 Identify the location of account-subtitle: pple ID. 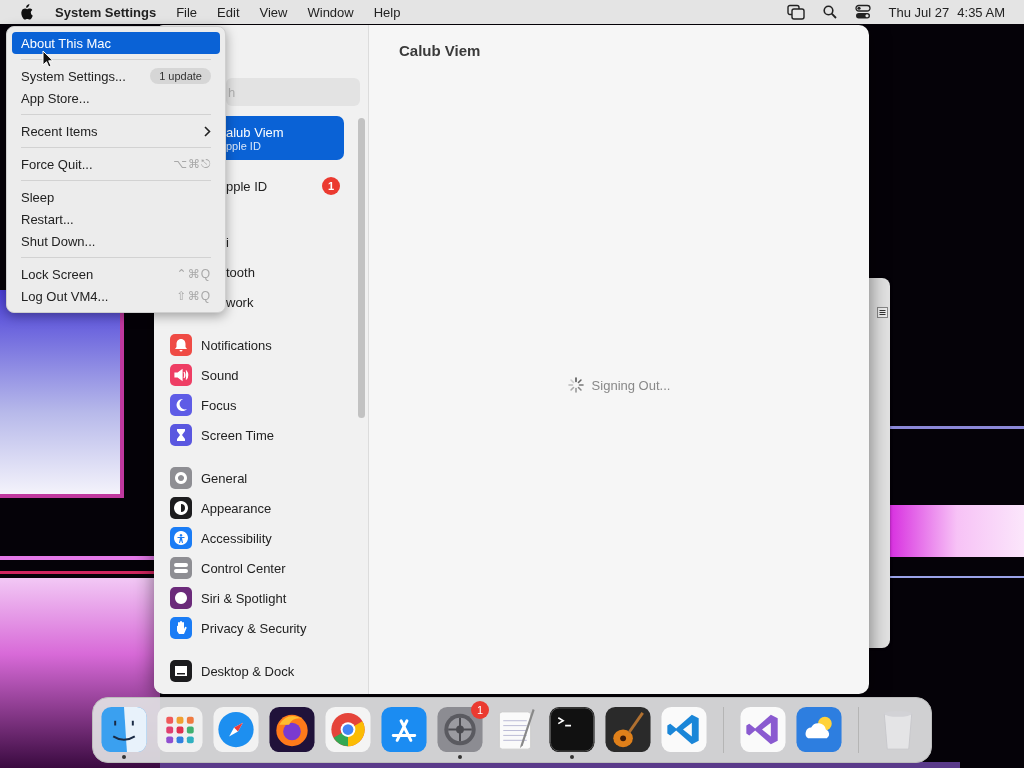
(243, 145).